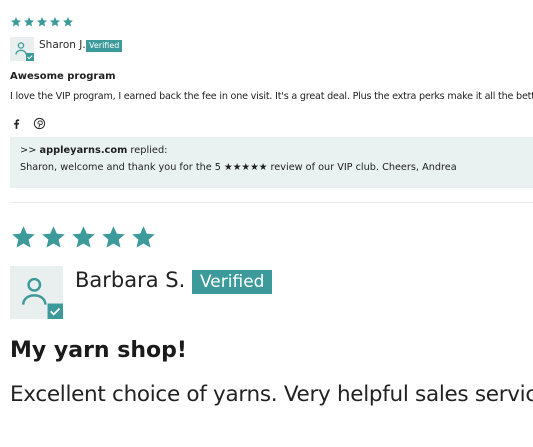 Image resolution: width=533 pixels, height=447 pixels. I want to click on review-title: Awesome program, so click(63, 76).